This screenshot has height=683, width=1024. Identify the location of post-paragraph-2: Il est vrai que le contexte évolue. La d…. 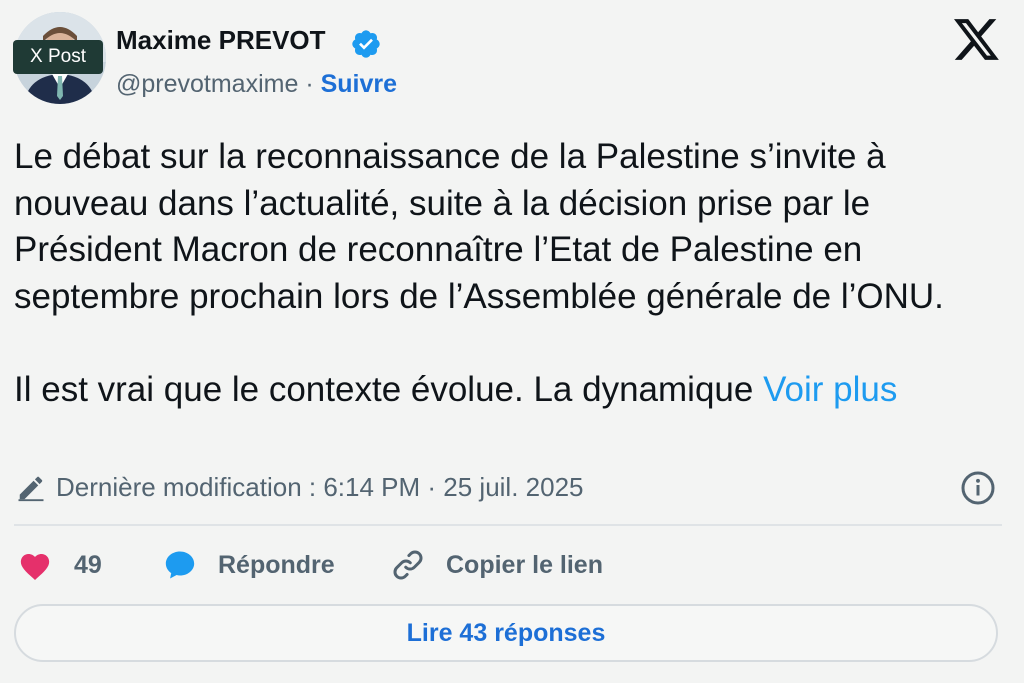
(509, 390).